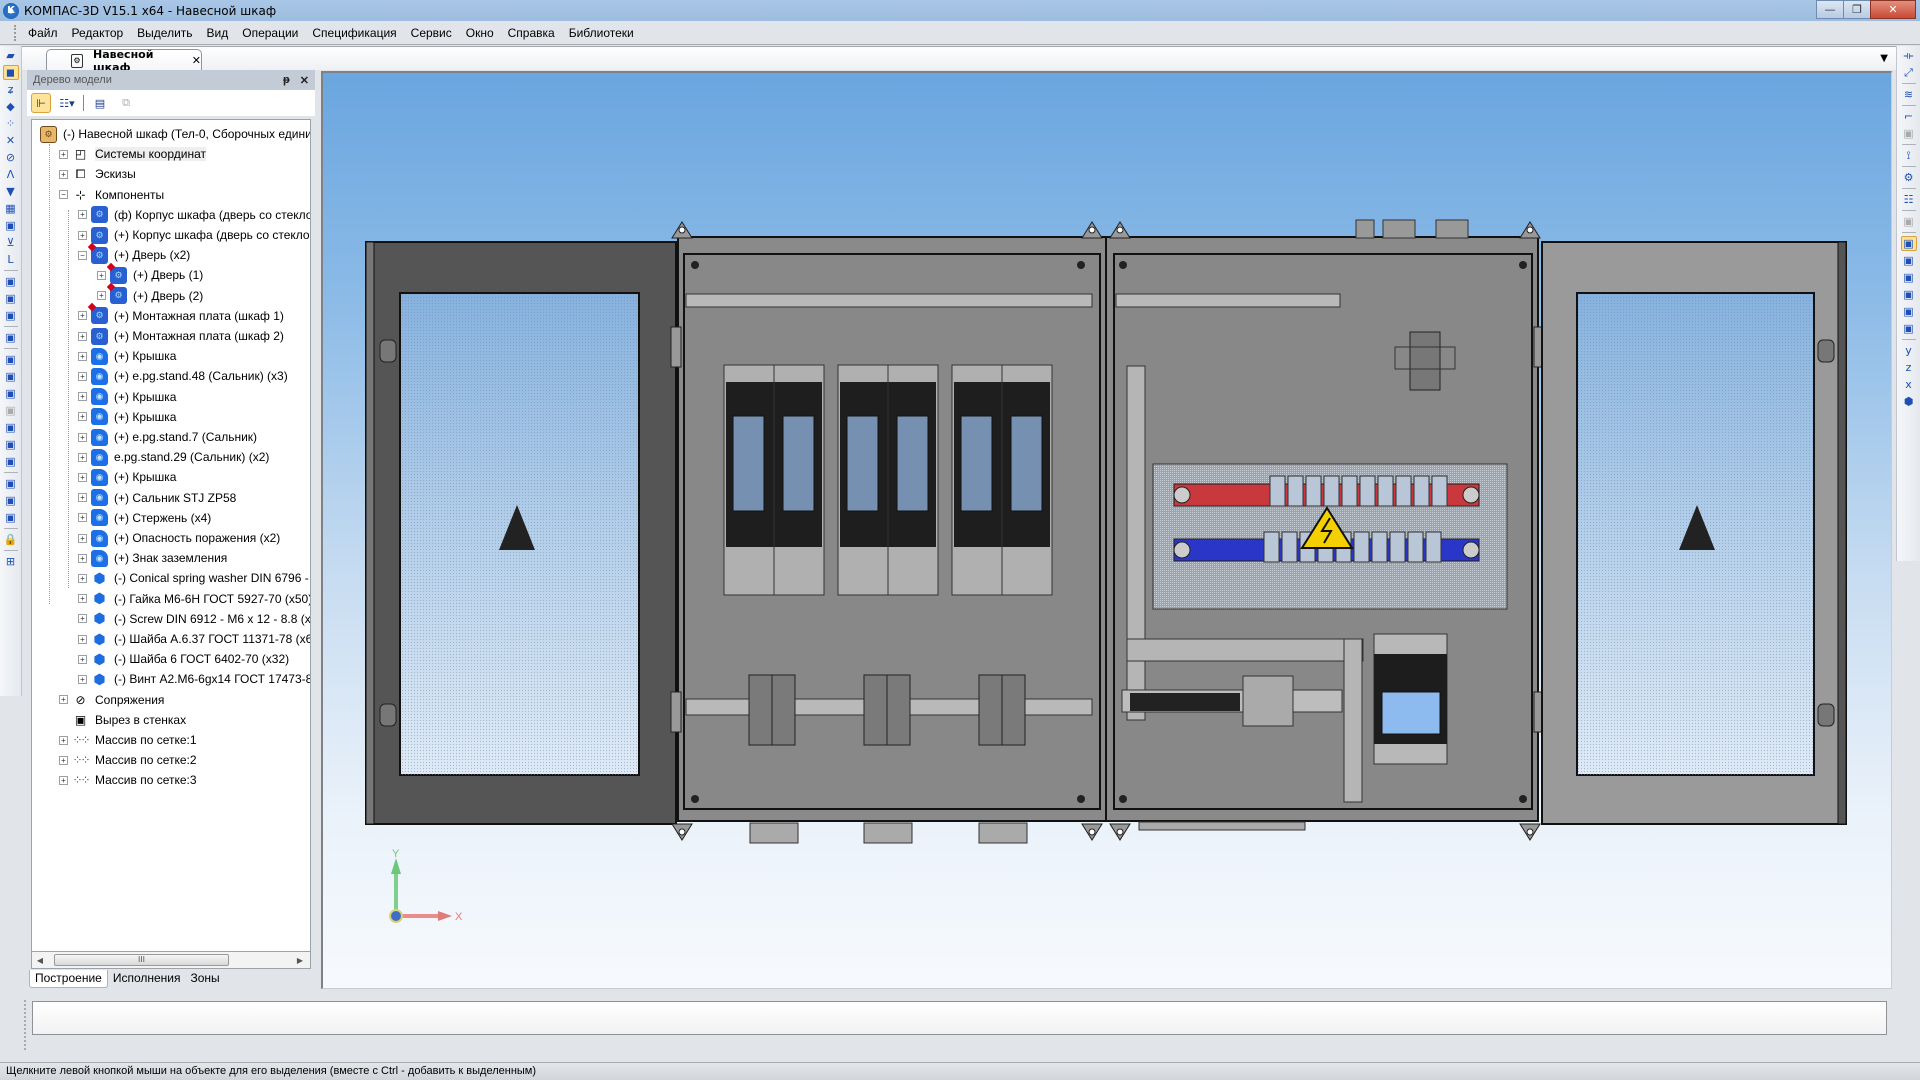  I want to click on tree-item: + ◉ (+) Стержень (x4), so click(144, 518).